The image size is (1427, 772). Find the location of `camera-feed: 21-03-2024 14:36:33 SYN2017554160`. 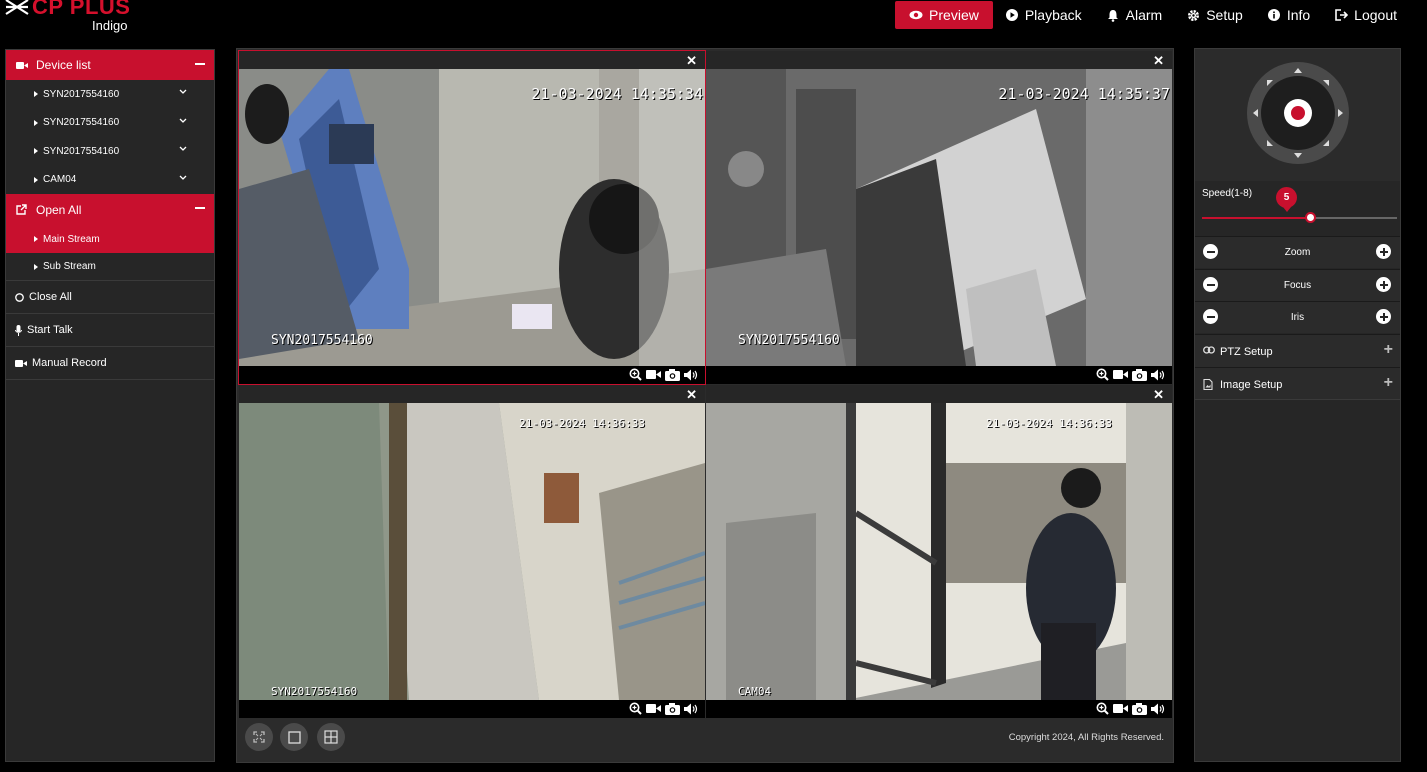

camera-feed: 21-03-2024 14:36:33 SYN2017554160 is located at coordinates (472, 551).